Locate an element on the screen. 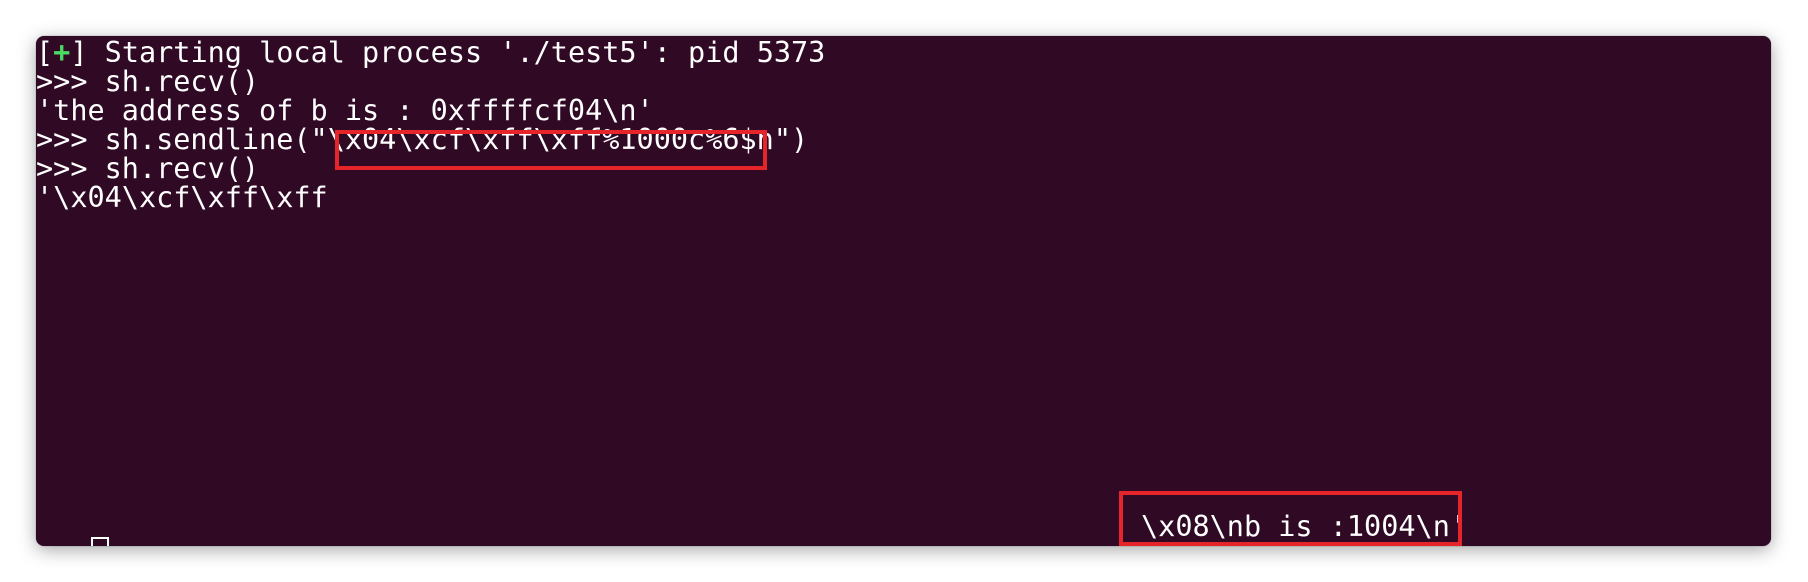 This screenshot has width=1808, height=582. sendline-suffix: ") is located at coordinates (791, 139).